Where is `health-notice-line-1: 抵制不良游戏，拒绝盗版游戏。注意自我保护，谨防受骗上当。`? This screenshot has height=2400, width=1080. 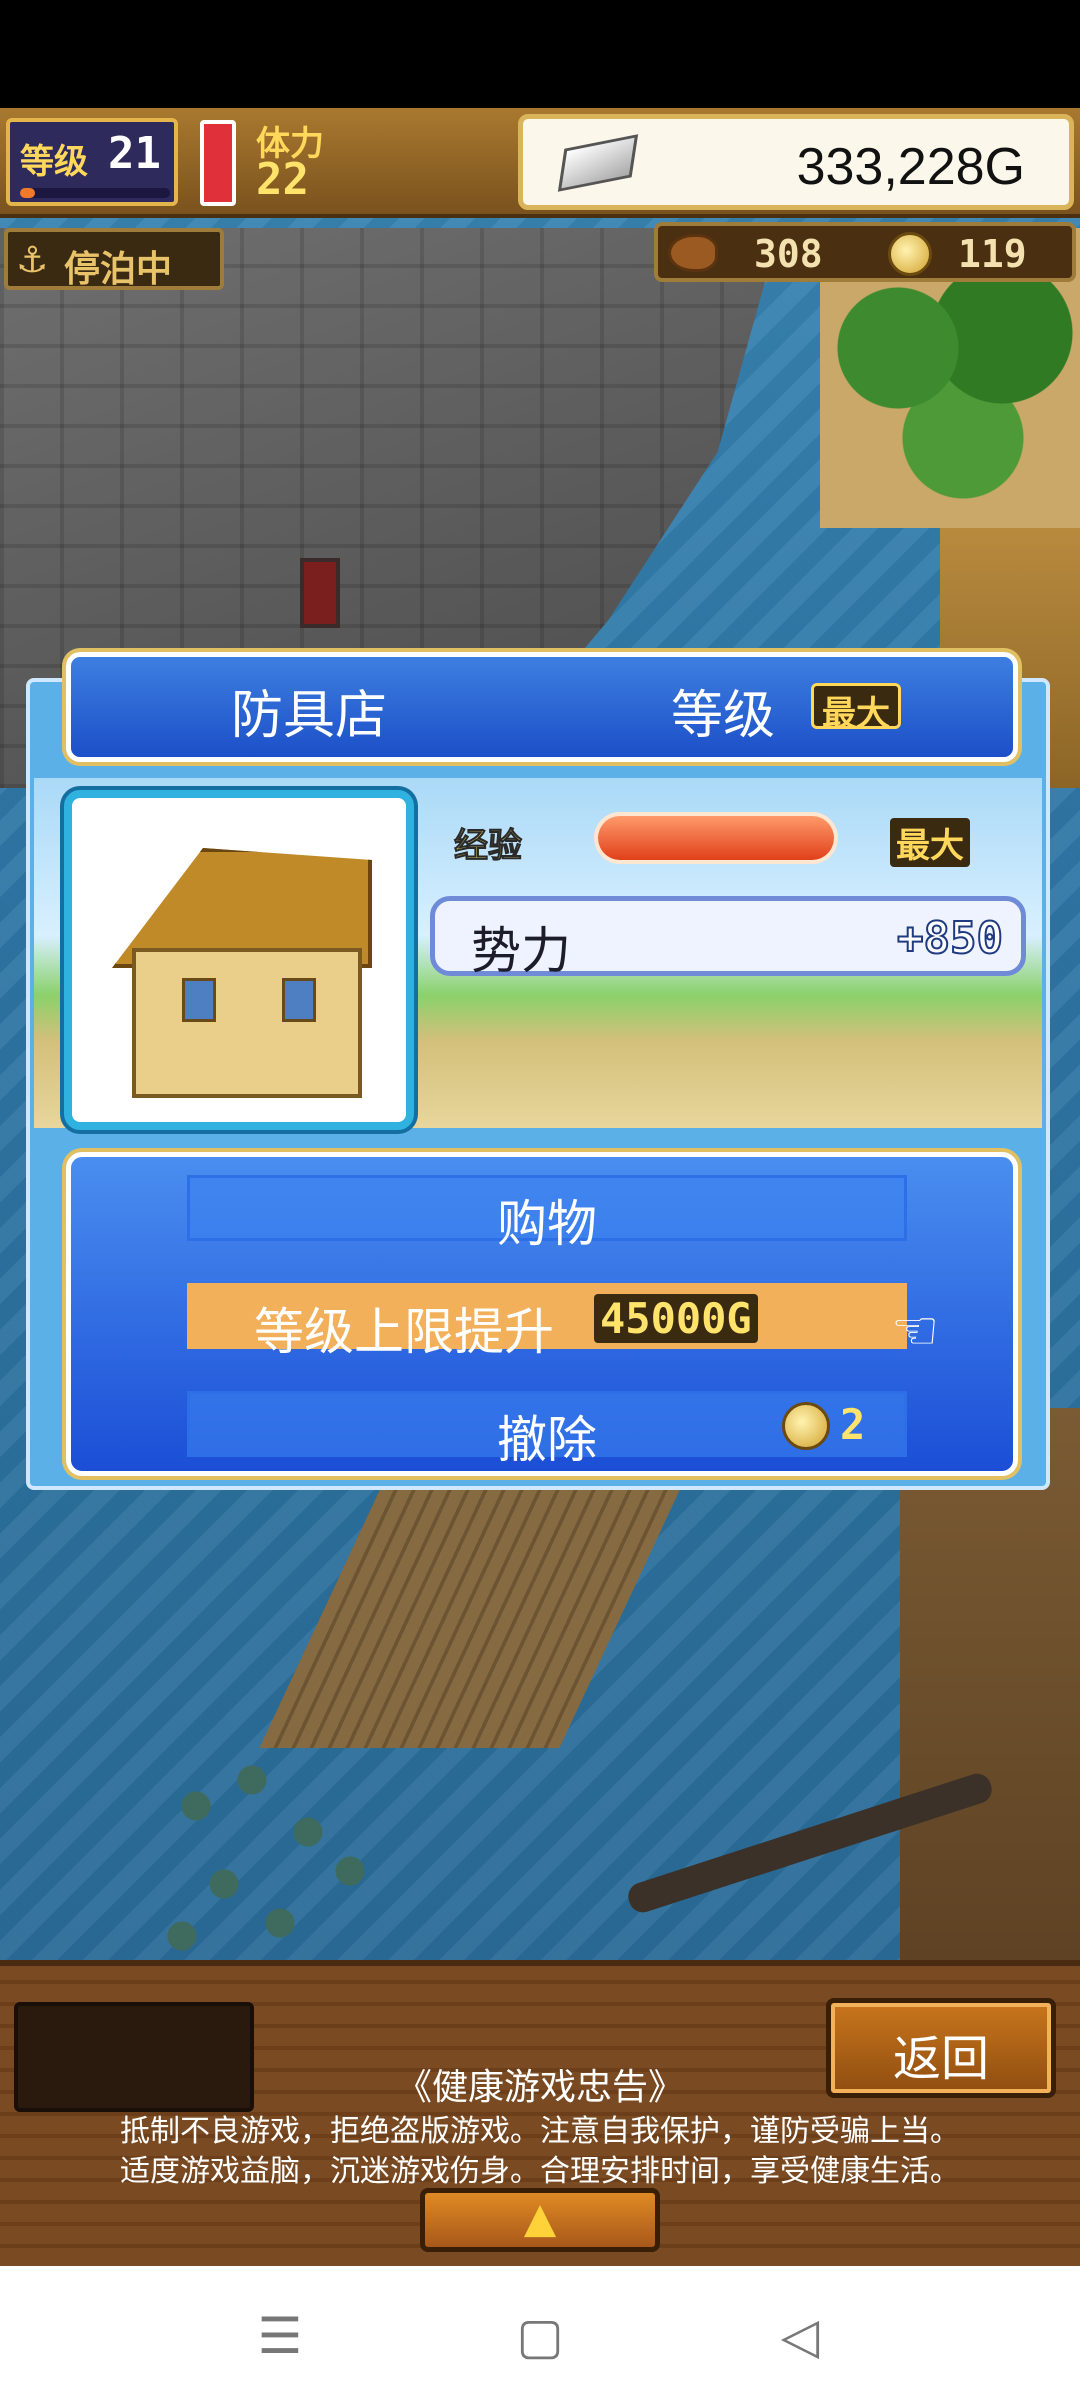
health-notice-line-1: 抵制不良游戏，拒绝盗版游戏。注意自我保护，谨防受骗上当。 is located at coordinates (540, 2131).